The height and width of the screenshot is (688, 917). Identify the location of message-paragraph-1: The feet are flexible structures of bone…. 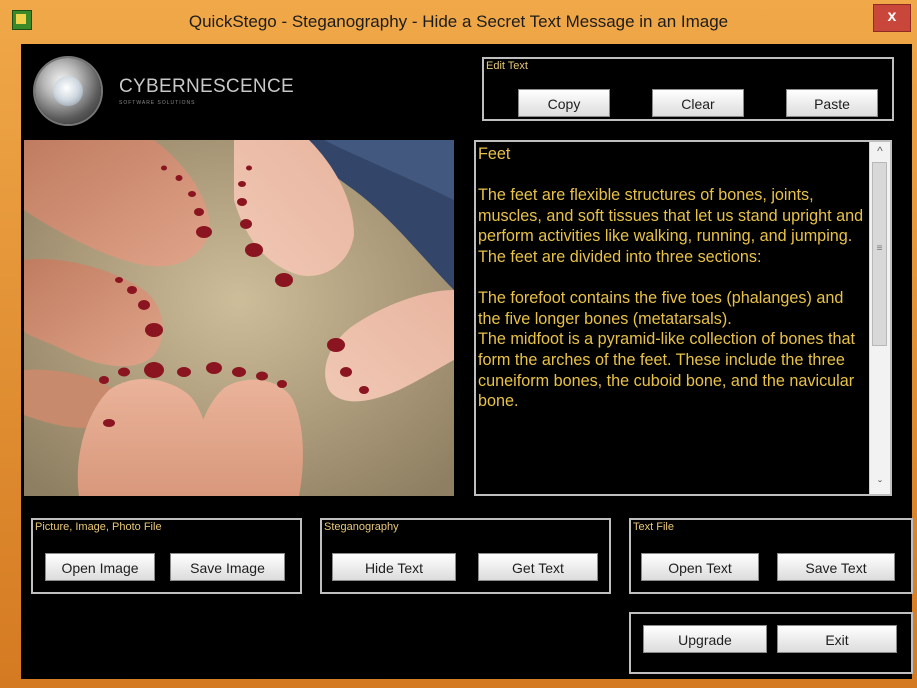
(671, 226).